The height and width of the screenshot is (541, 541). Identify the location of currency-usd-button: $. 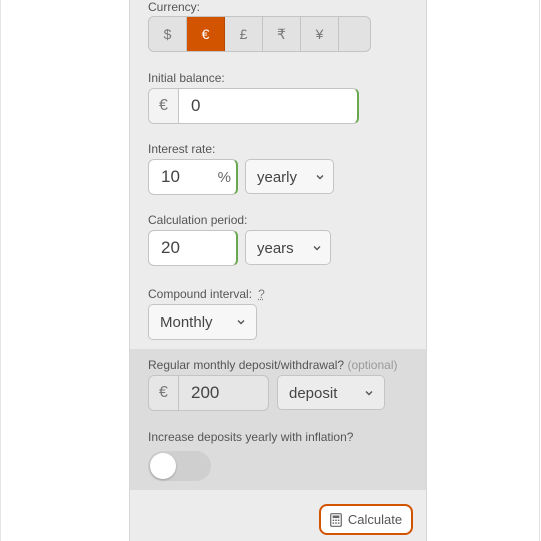
(168, 34).